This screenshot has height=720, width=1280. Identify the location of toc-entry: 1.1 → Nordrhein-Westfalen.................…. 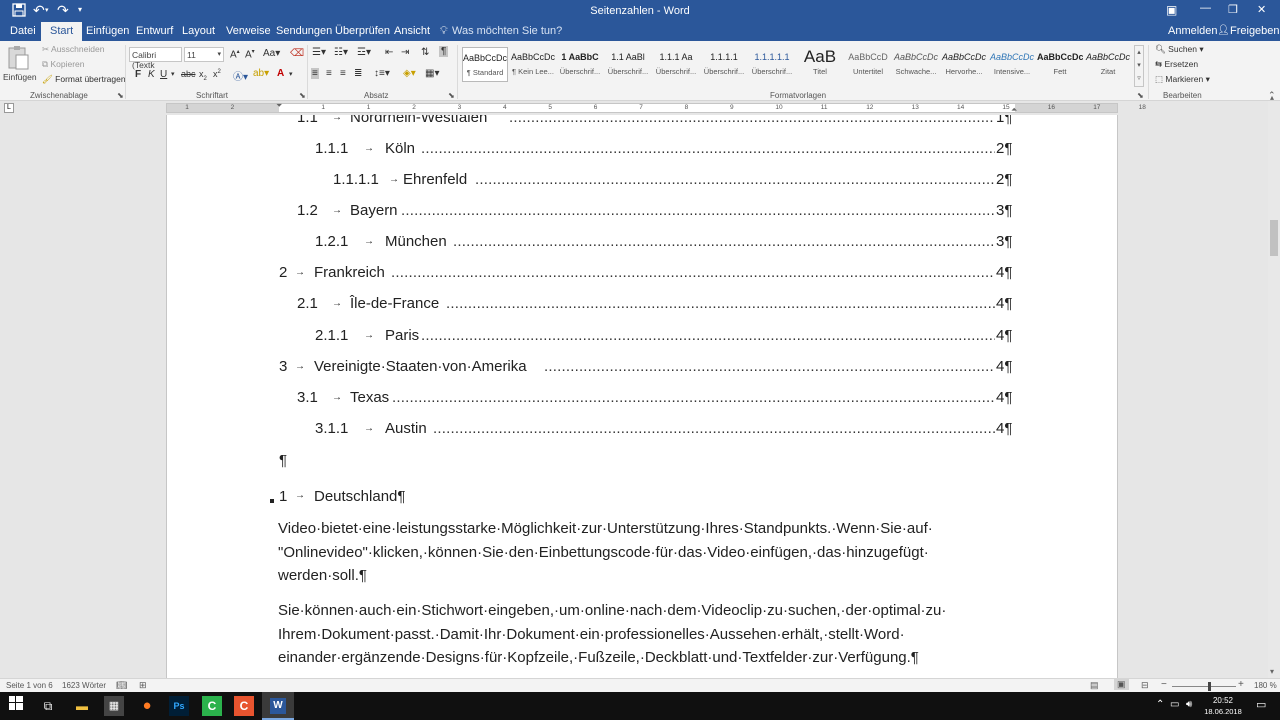
(643, 122).